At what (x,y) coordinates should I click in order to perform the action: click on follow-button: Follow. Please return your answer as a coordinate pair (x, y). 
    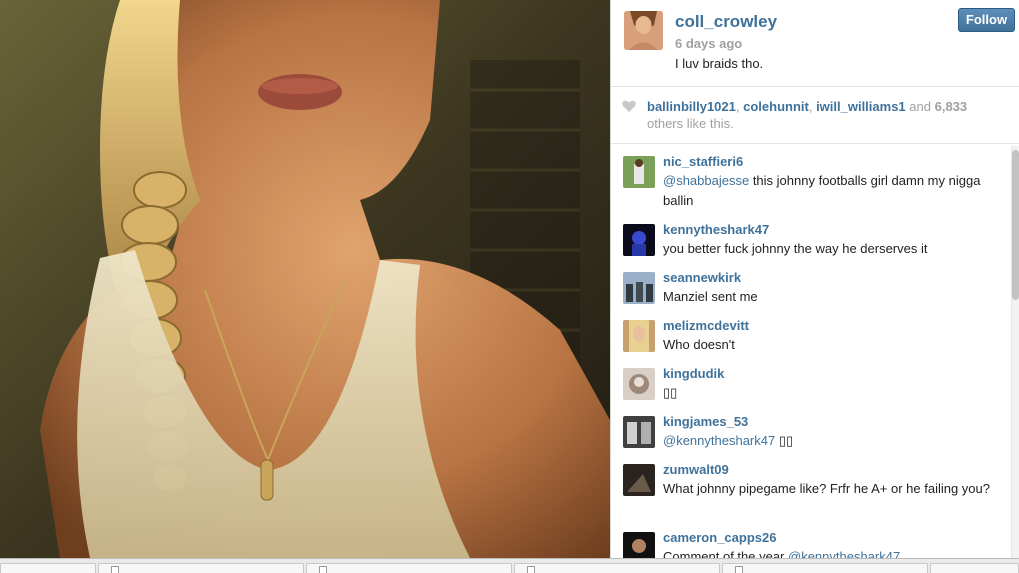
    Looking at the image, I should click on (986, 20).